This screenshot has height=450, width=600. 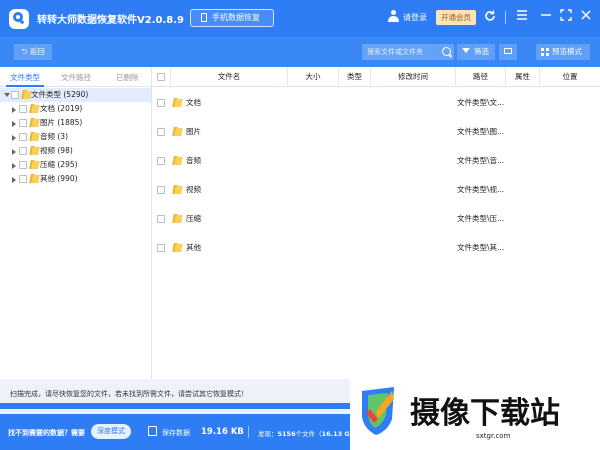 What do you see at coordinates (60, 94) in the screenshot?
I see `tree-root-label: 文件类型 (5290)` at bounding box center [60, 94].